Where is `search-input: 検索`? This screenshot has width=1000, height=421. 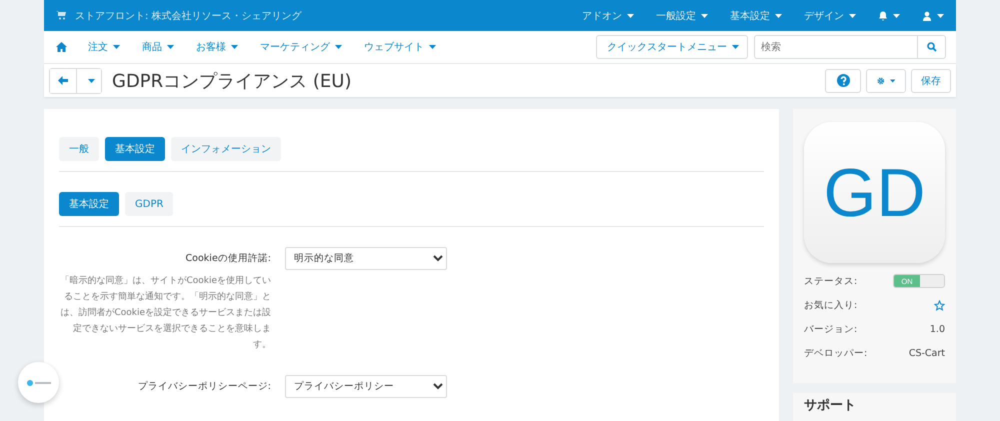
search-input: 検索 is located at coordinates (835, 47).